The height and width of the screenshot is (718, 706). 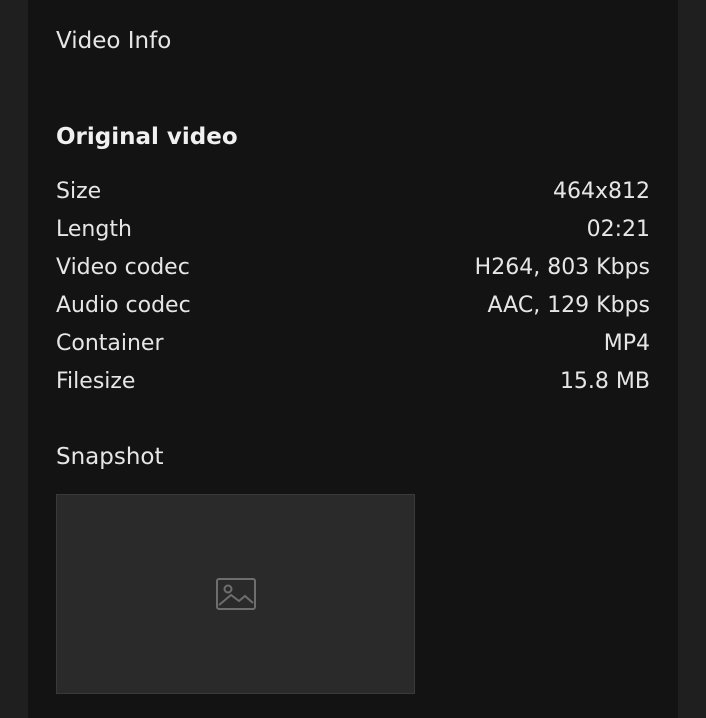 I want to click on info-label: Length, so click(x=94, y=229).